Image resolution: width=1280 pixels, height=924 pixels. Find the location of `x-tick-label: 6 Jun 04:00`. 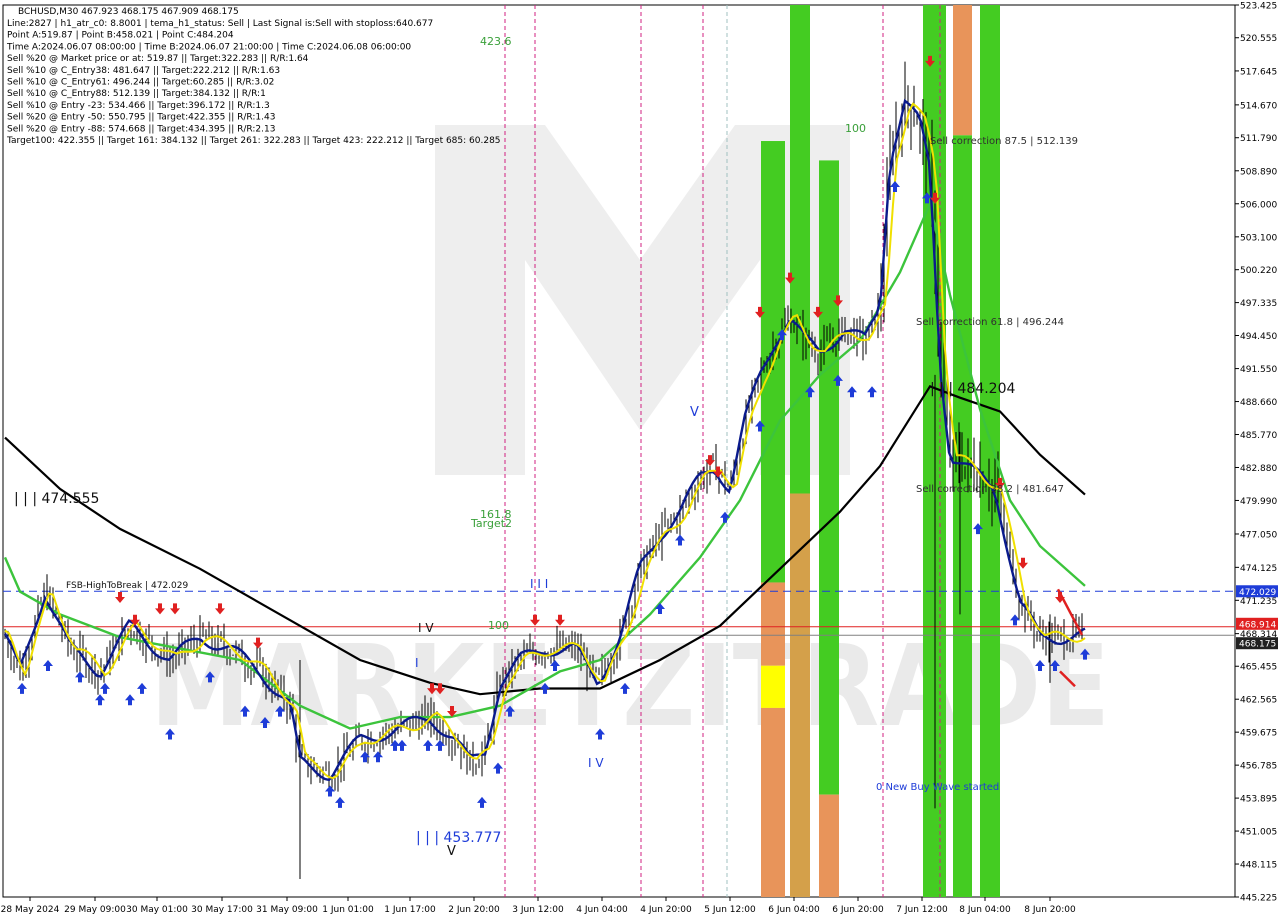

x-tick-label: 6 Jun 04:00 is located at coordinates (794, 910).